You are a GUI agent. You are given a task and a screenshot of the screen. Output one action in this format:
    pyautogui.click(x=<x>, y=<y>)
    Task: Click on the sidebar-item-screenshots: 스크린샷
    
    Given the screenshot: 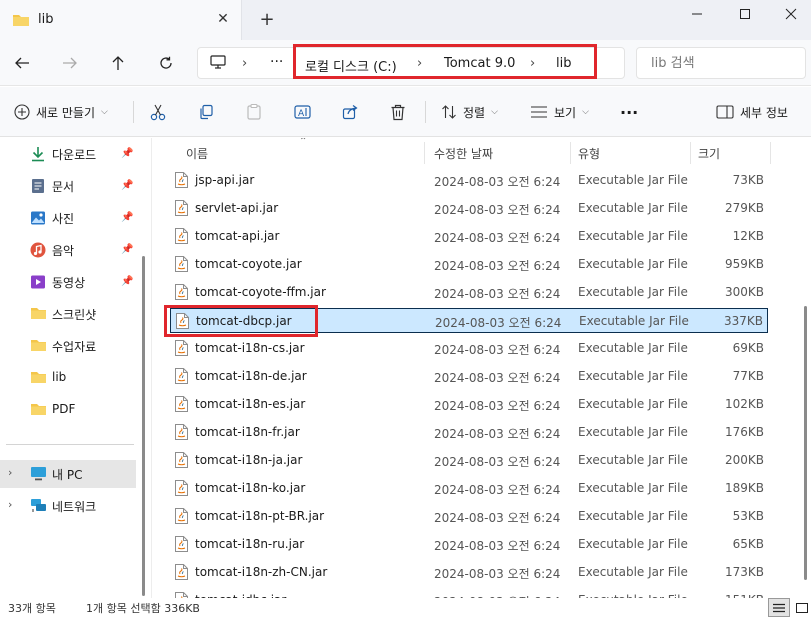 What is the action you would take?
    pyautogui.click(x=68, y=314)
    